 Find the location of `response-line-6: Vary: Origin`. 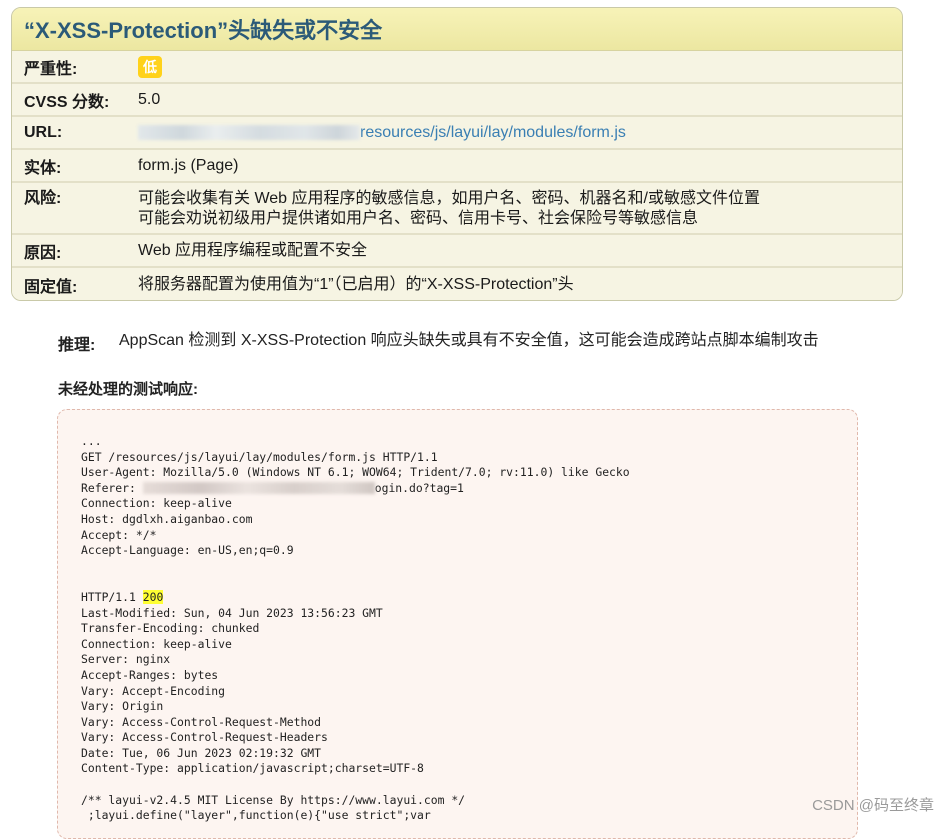

response-line-6: Vary: Origin is located at coordinates (122, 706).